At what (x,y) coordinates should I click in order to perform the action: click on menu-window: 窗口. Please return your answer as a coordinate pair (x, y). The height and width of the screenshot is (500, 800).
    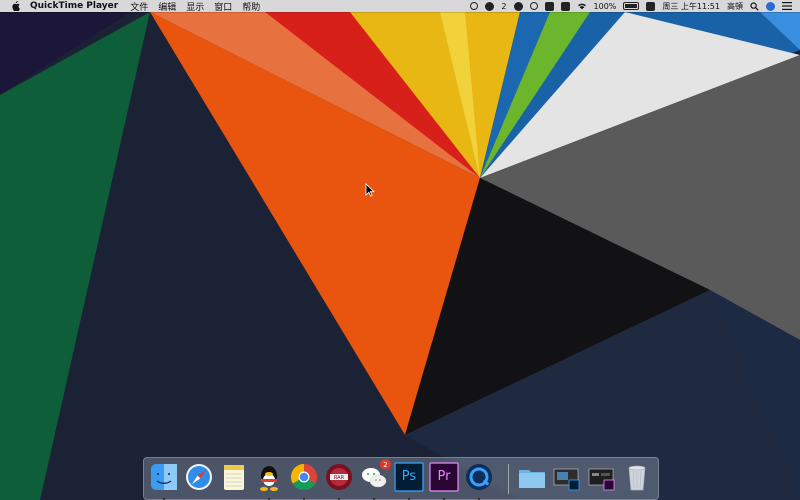
    Looking at the image, I should click on (223, 6).